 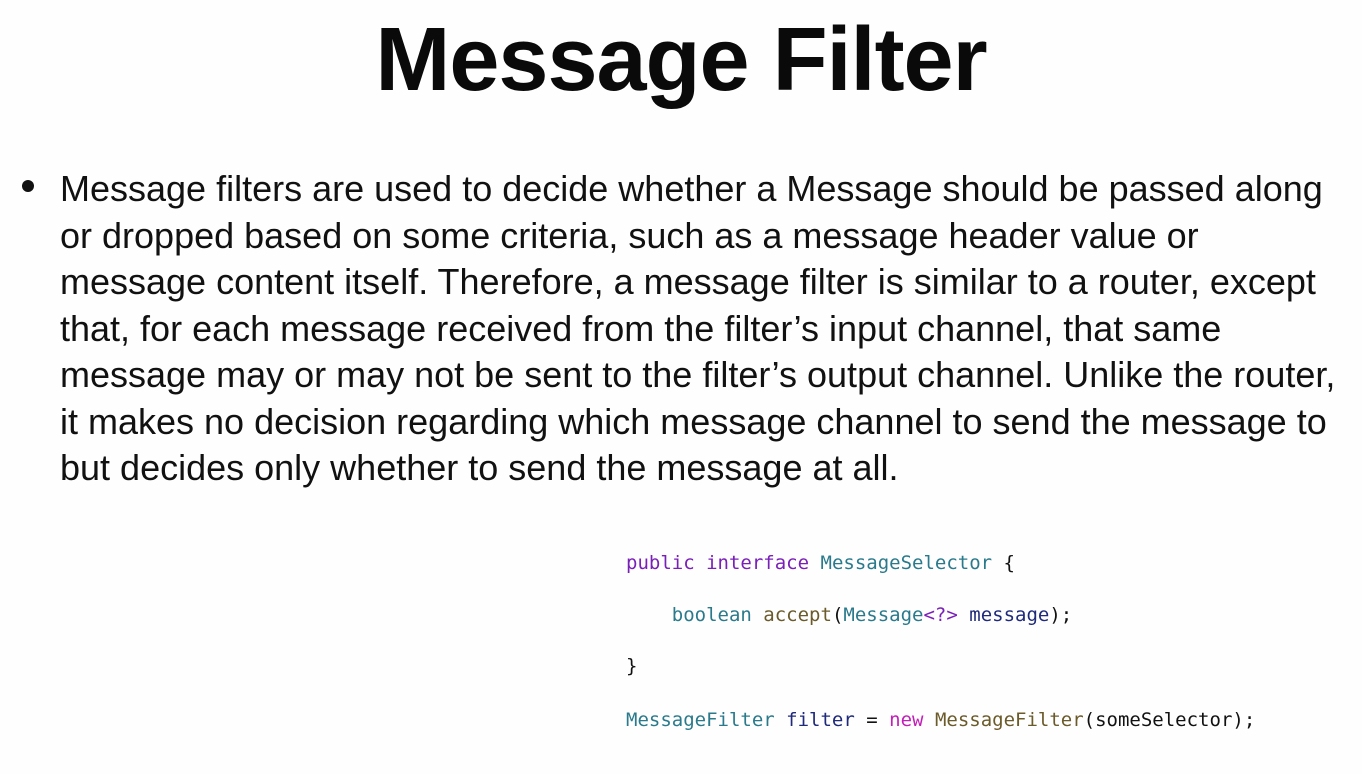 What do you see at coordinates (1009, 720) in the screenshot?
I see `code-constructor: MessageFilter` at bounding box center [1009, 720].